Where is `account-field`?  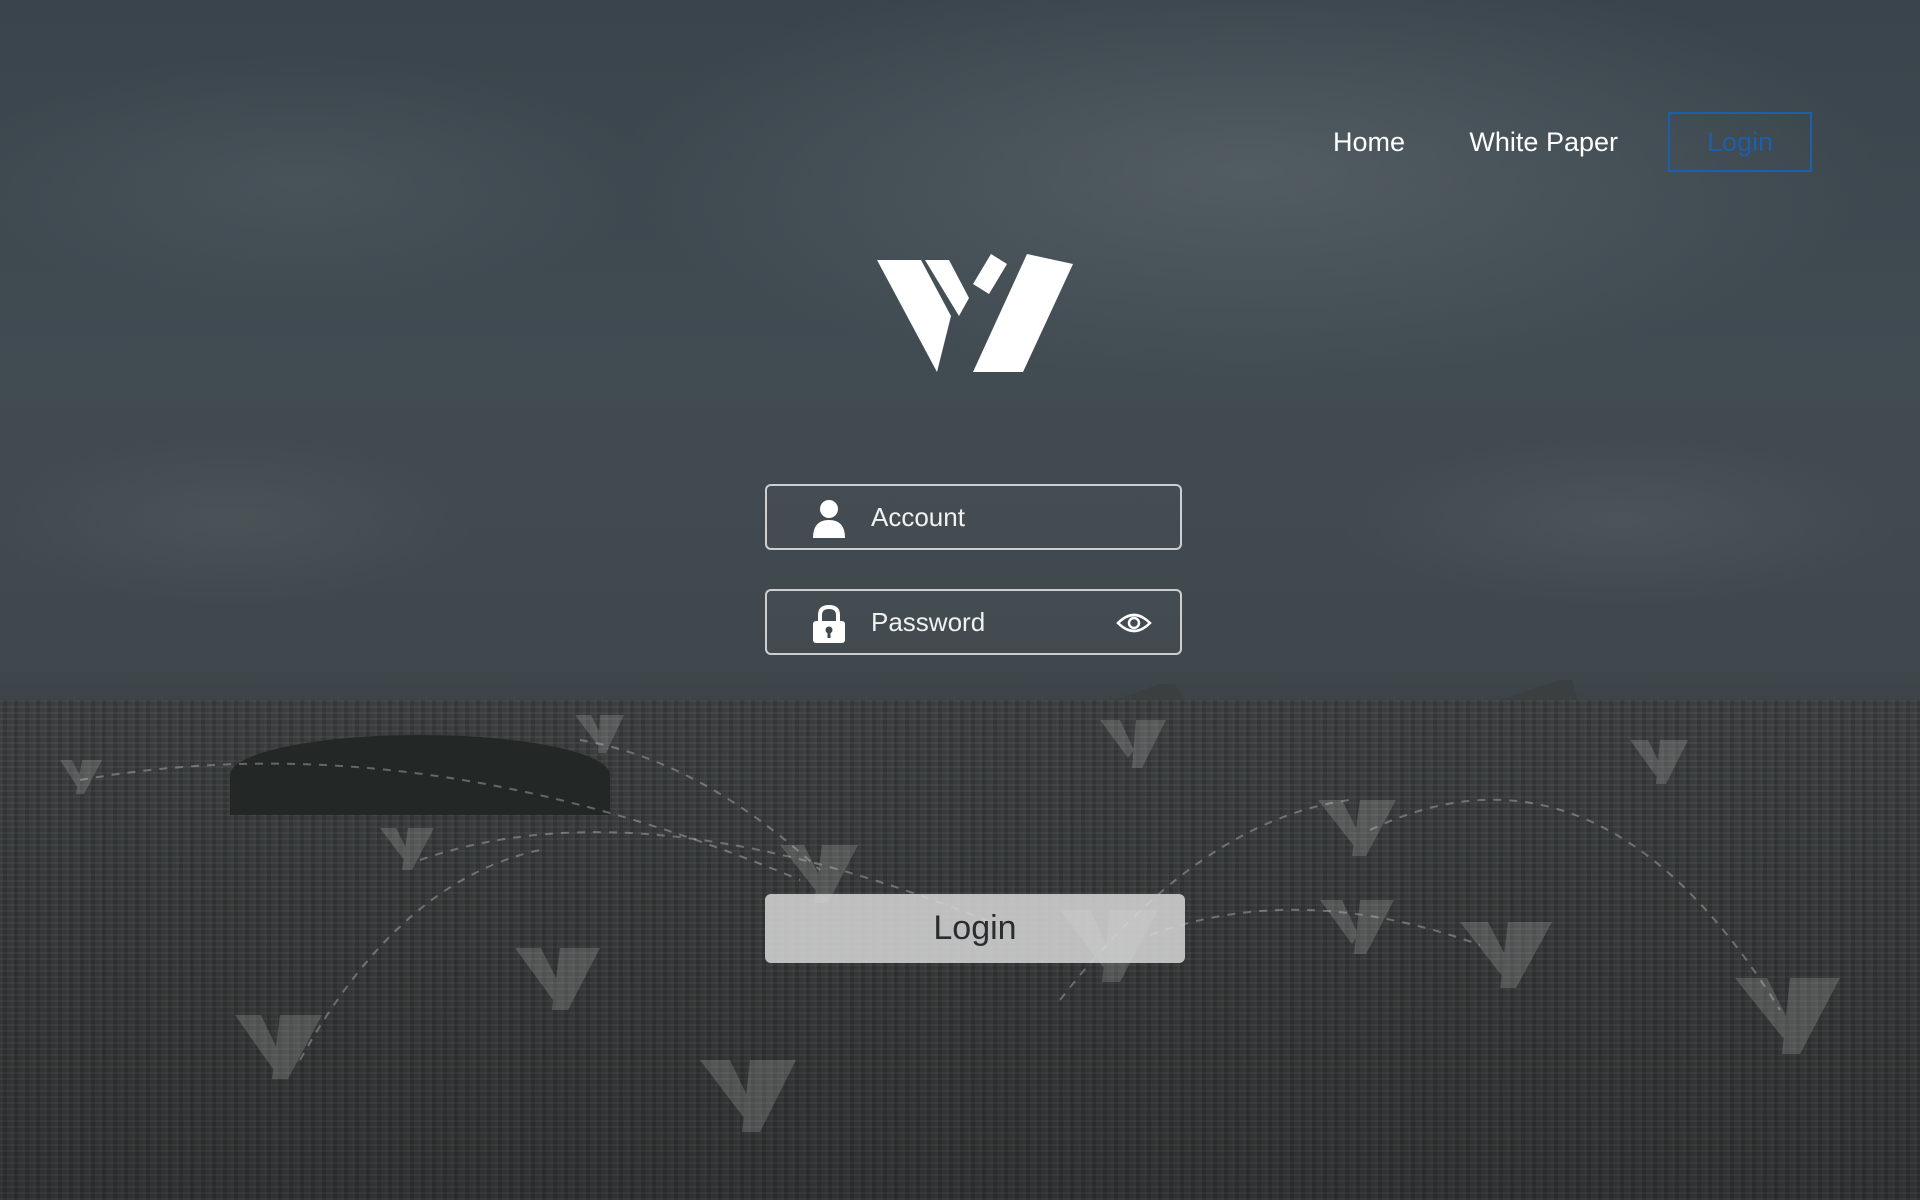
account-field is located at coordinates (973, 517).